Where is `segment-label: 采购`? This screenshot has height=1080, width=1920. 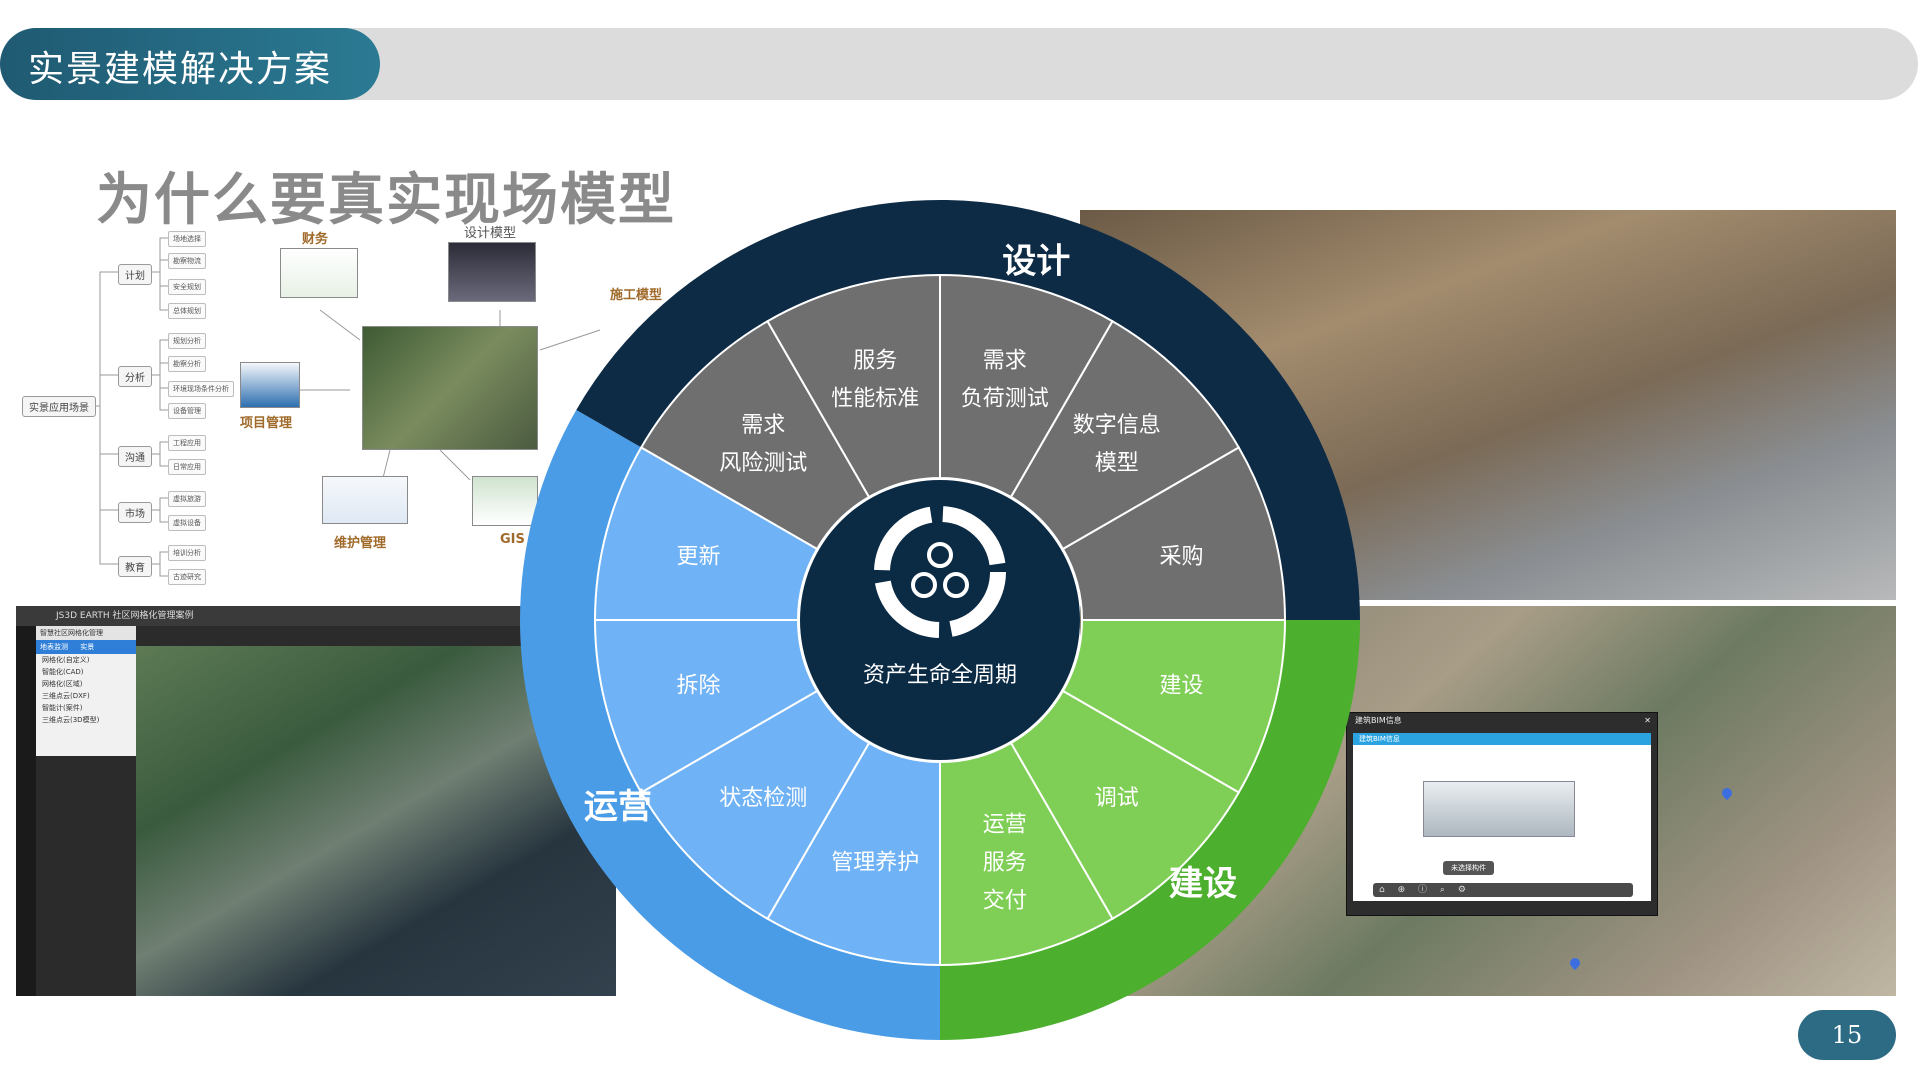 segment-label: 采购 is located at coordinates (1181, 556).